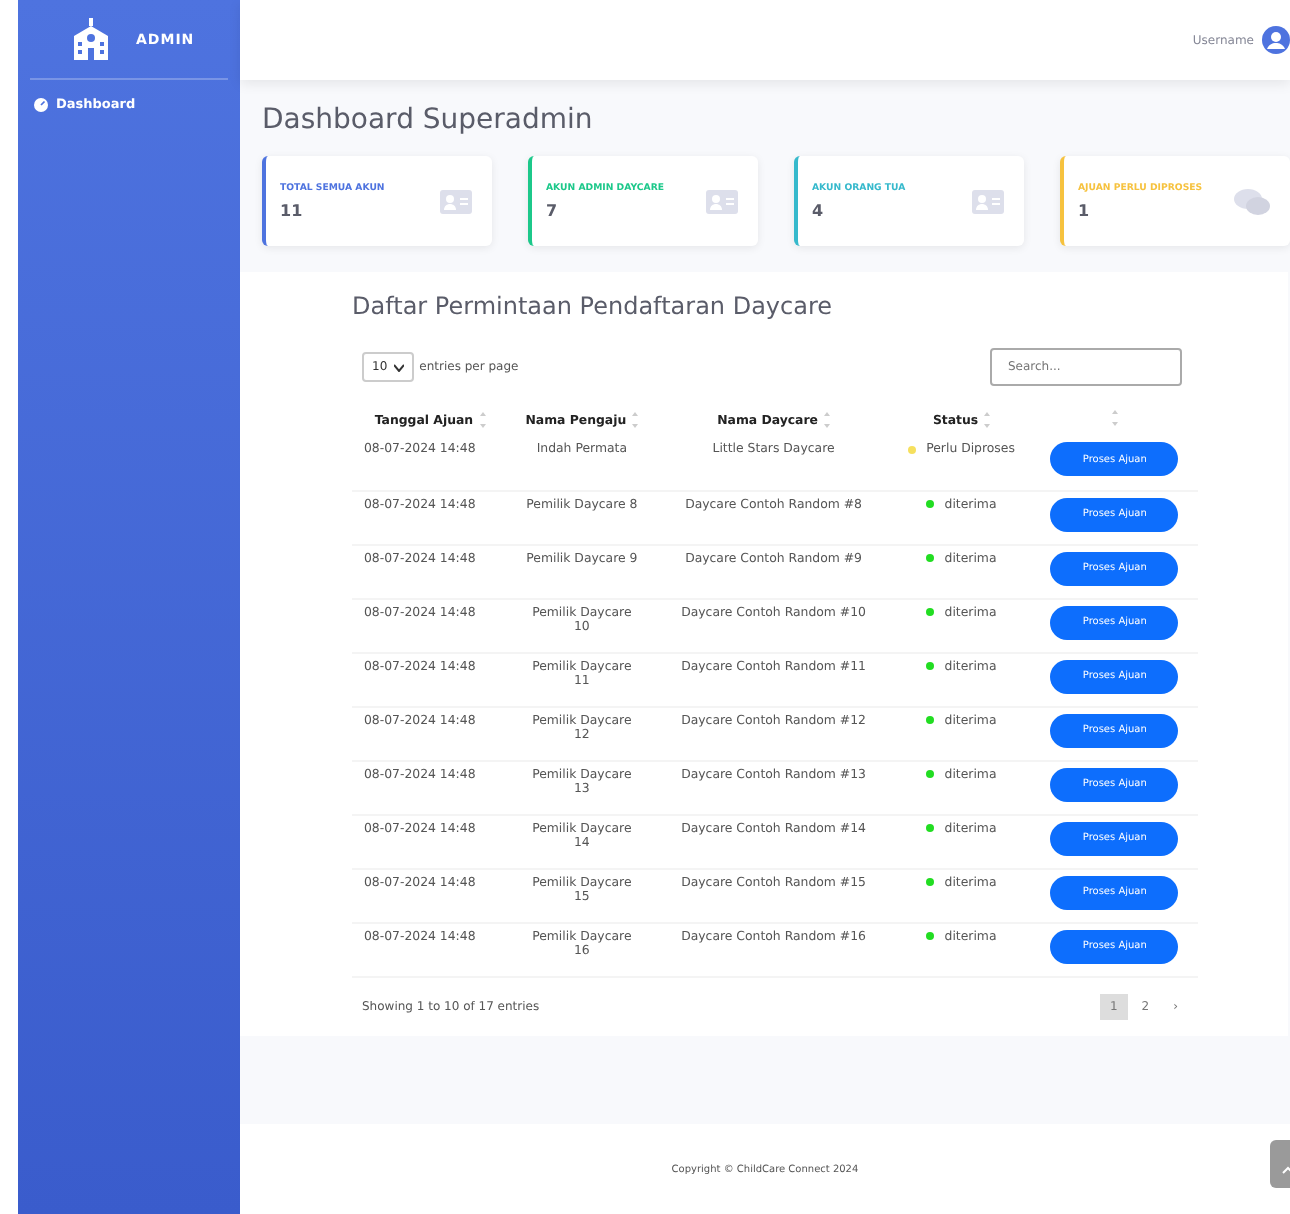 The height and width of the screenshot is (1214, 1290). What do you see at coordinates (398, 367) in the screenshot?
I see `caret-icon` at bounding box center [398, 367].